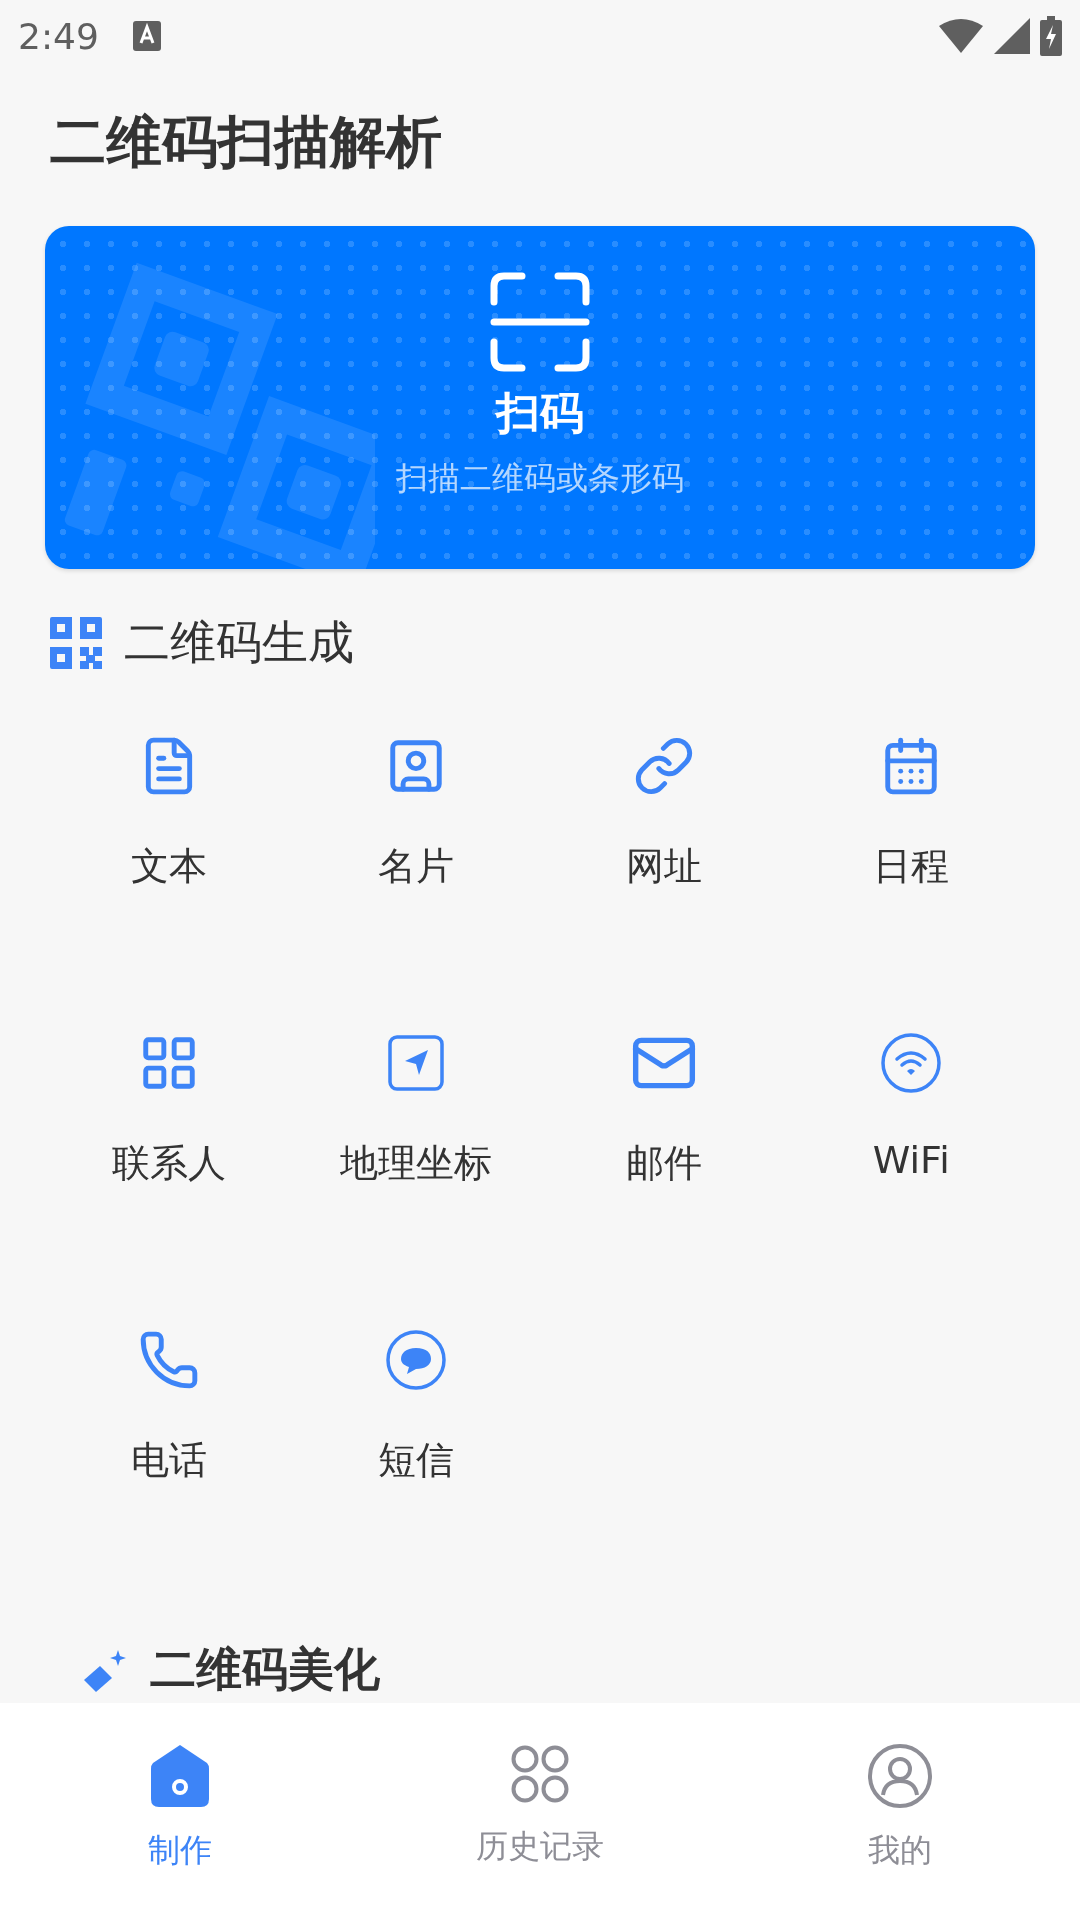 Image resolution: width=1080 pixels, height=1920 pixels. Describe the element at coordinates (664, 879) in the screenshot. I see `generator-item: 网址` at that location.